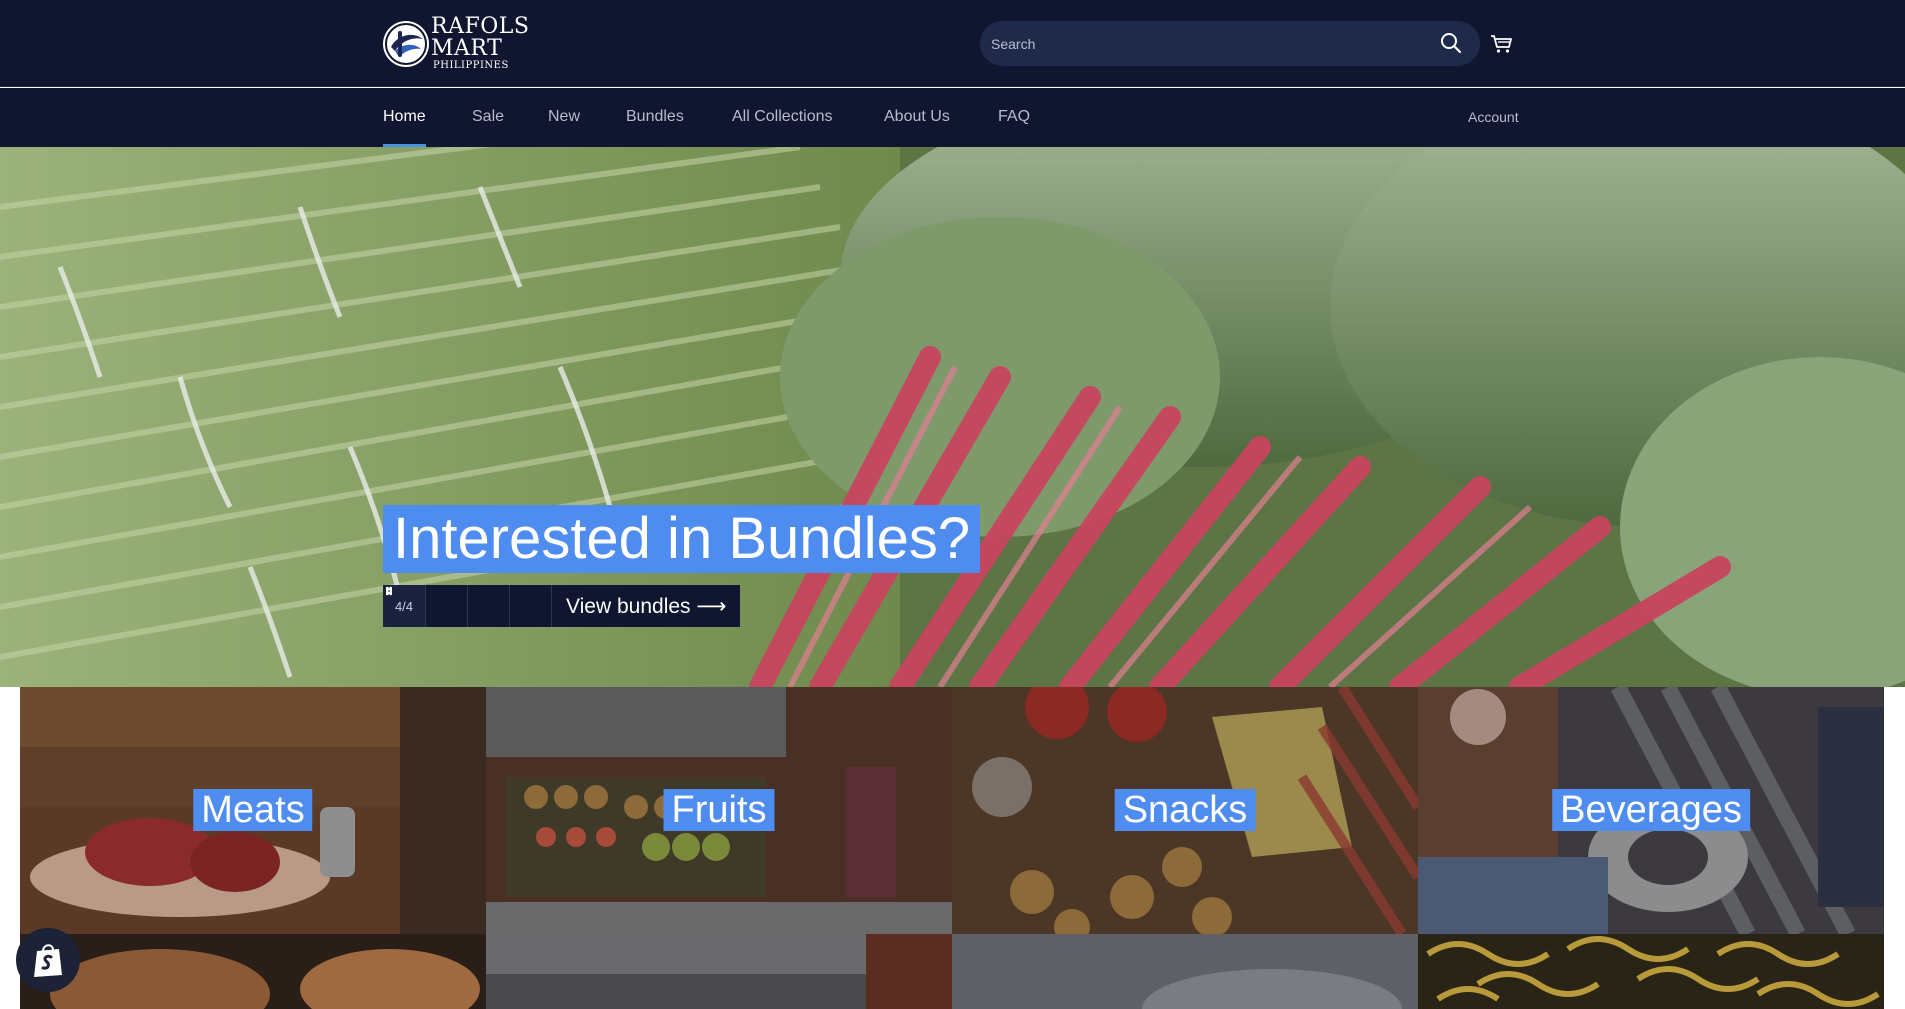  I want to click on collection-label: Snacks, so click(1185, 810).